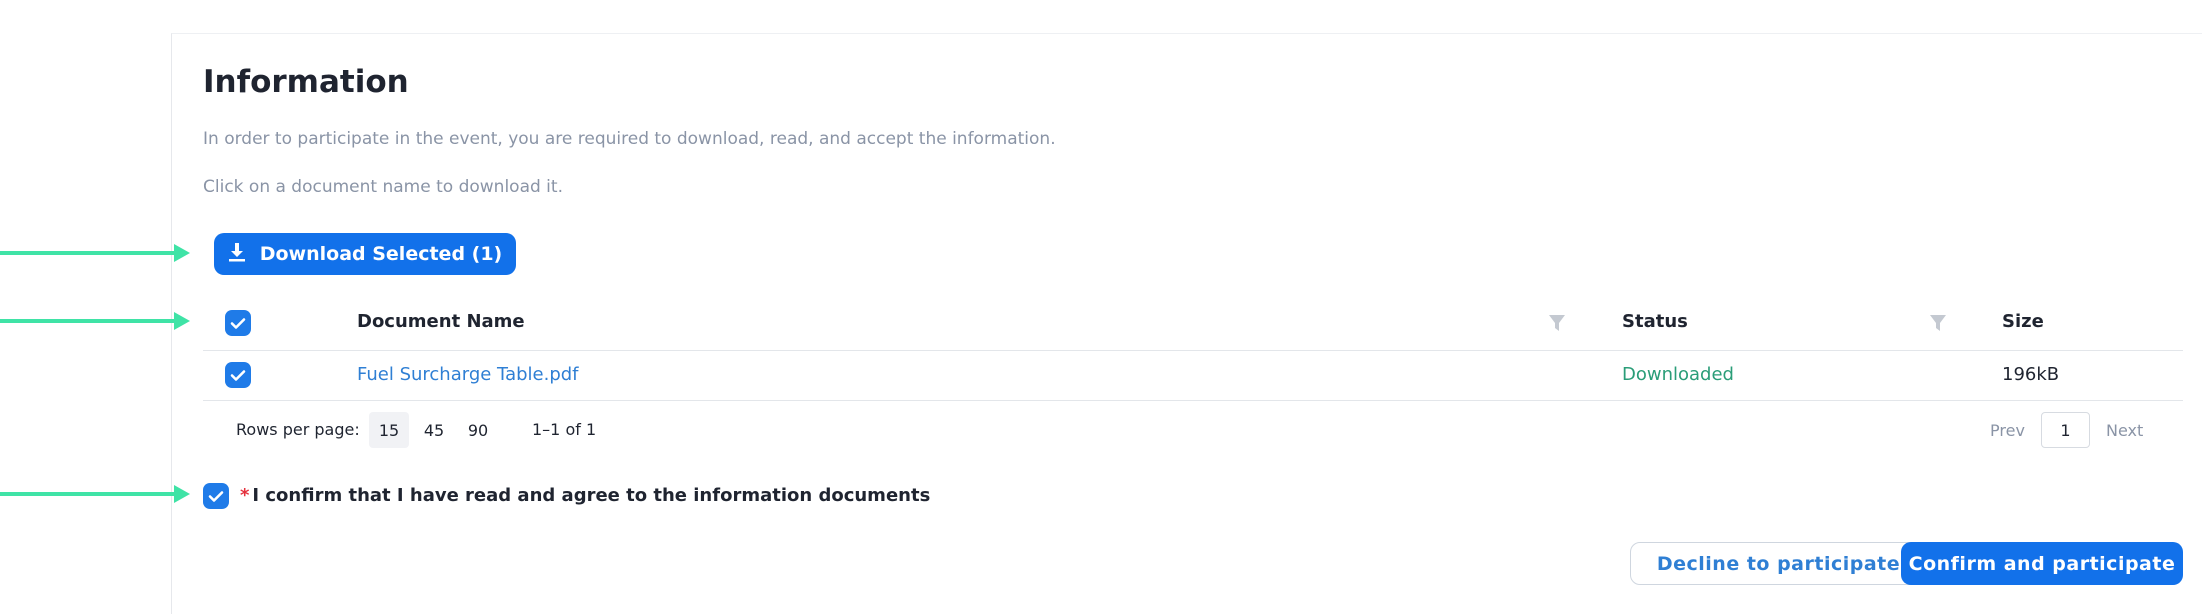 The width and height of the screenshot is (2202, 614). What do you see at coordinates (95, 494) in the screenshot?
I see `annotation-arrow-confirm` at bounding box center [95, 494].